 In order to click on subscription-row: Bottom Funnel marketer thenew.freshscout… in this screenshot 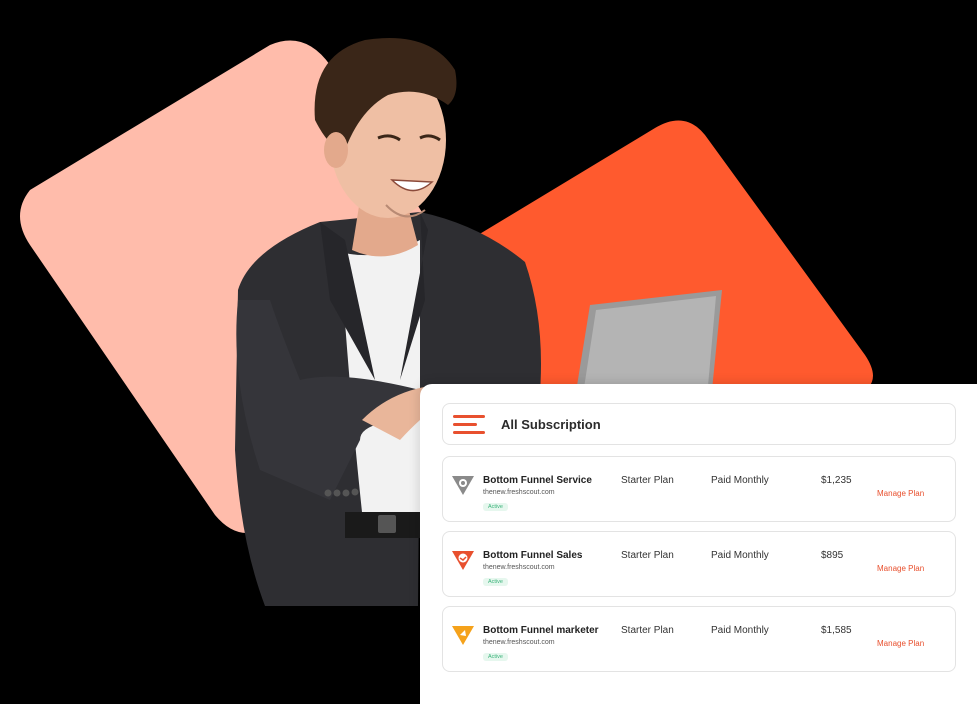, I will do `click(699, 639)`.